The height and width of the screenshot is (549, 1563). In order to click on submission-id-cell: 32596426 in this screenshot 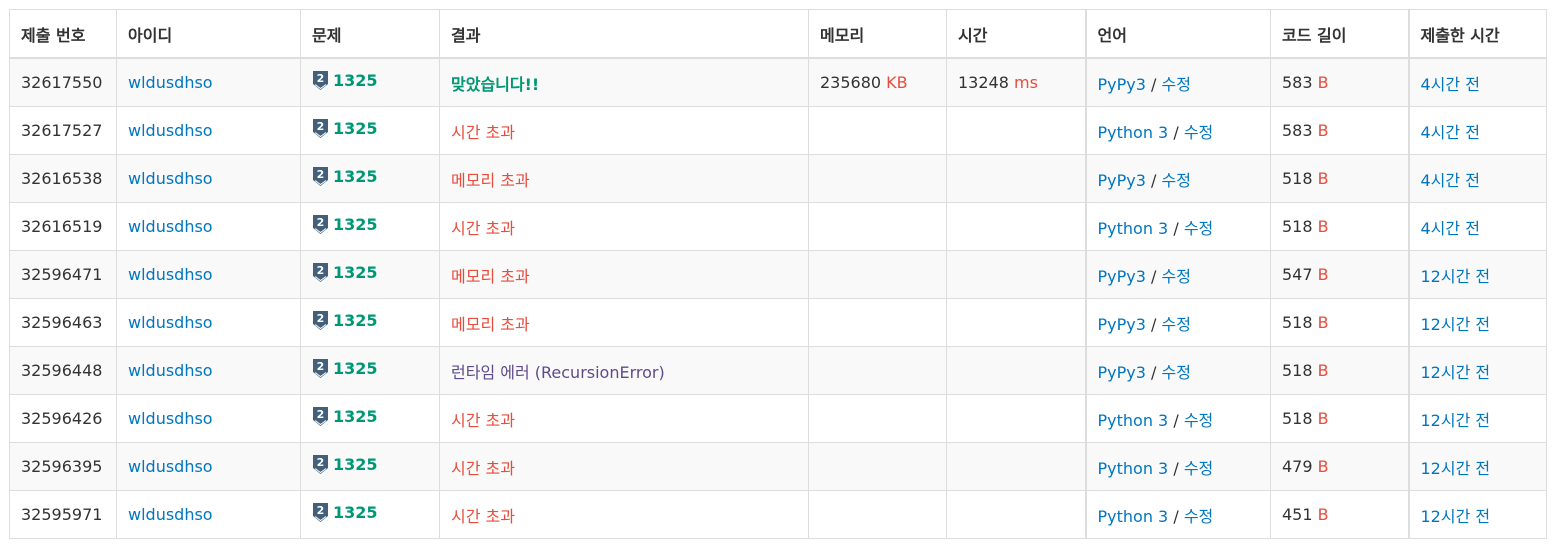, I will do `click(63, 418)`.